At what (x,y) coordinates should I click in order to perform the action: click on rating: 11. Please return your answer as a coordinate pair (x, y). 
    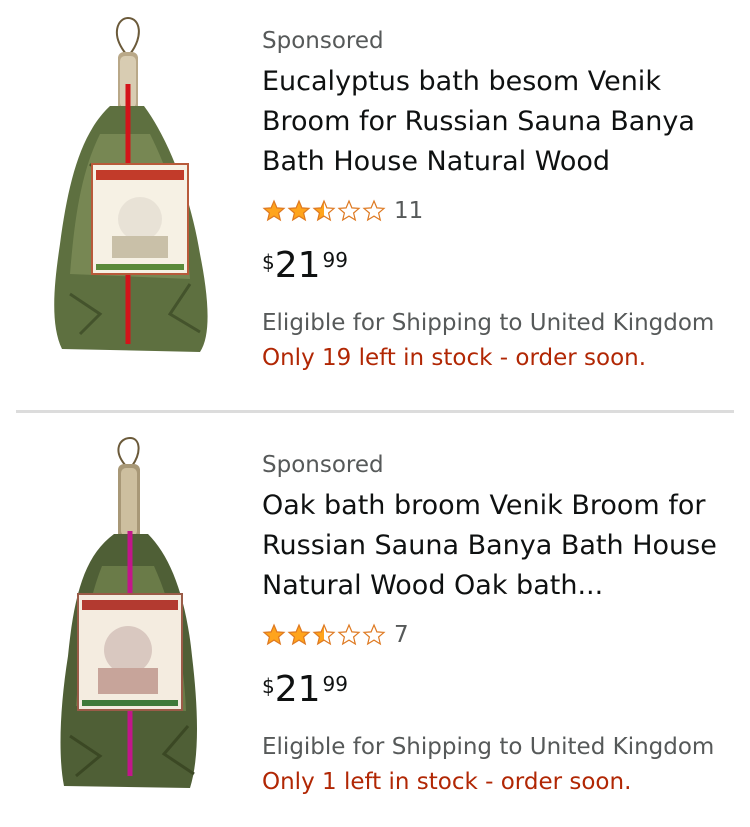
    Looking at the image, I should click on (501, 211).